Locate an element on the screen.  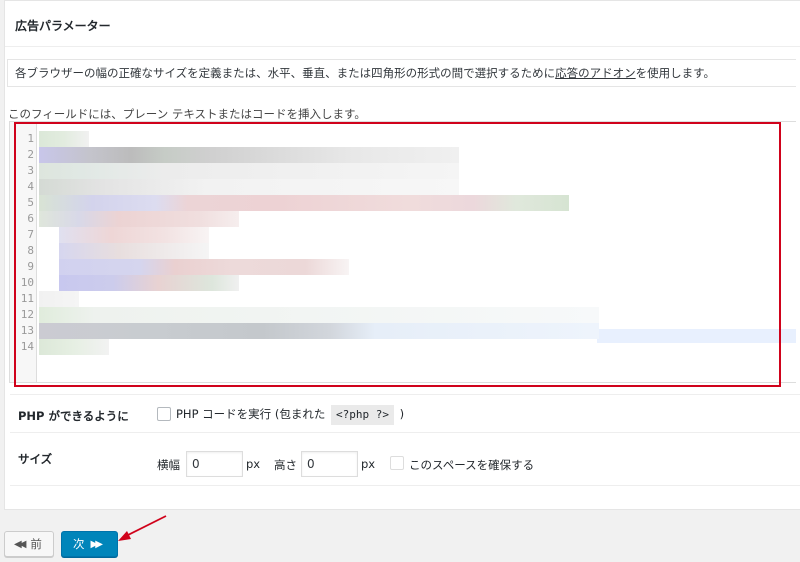
title-divider is located at coordinates (402, 46).